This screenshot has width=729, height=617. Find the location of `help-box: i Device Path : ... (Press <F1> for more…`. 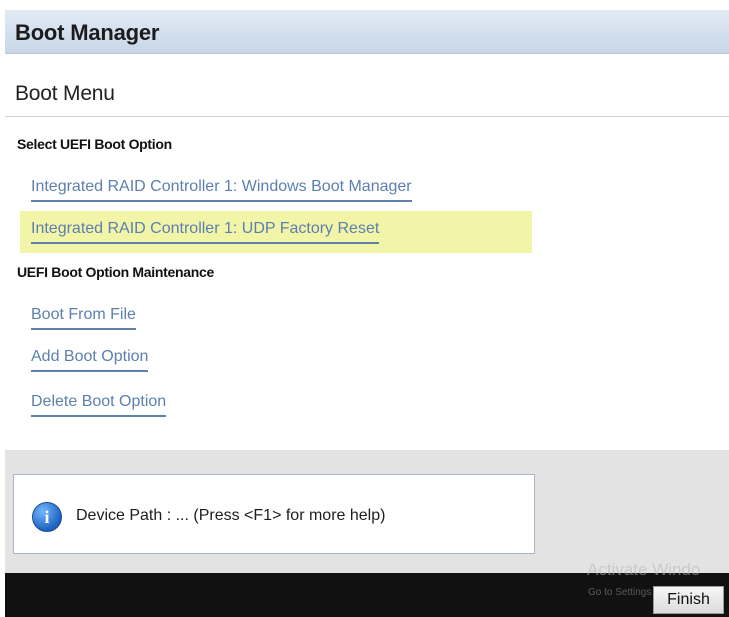

help-box: i Device Path : ... (Press <F1> for more… is located at coordinates (274, 514).